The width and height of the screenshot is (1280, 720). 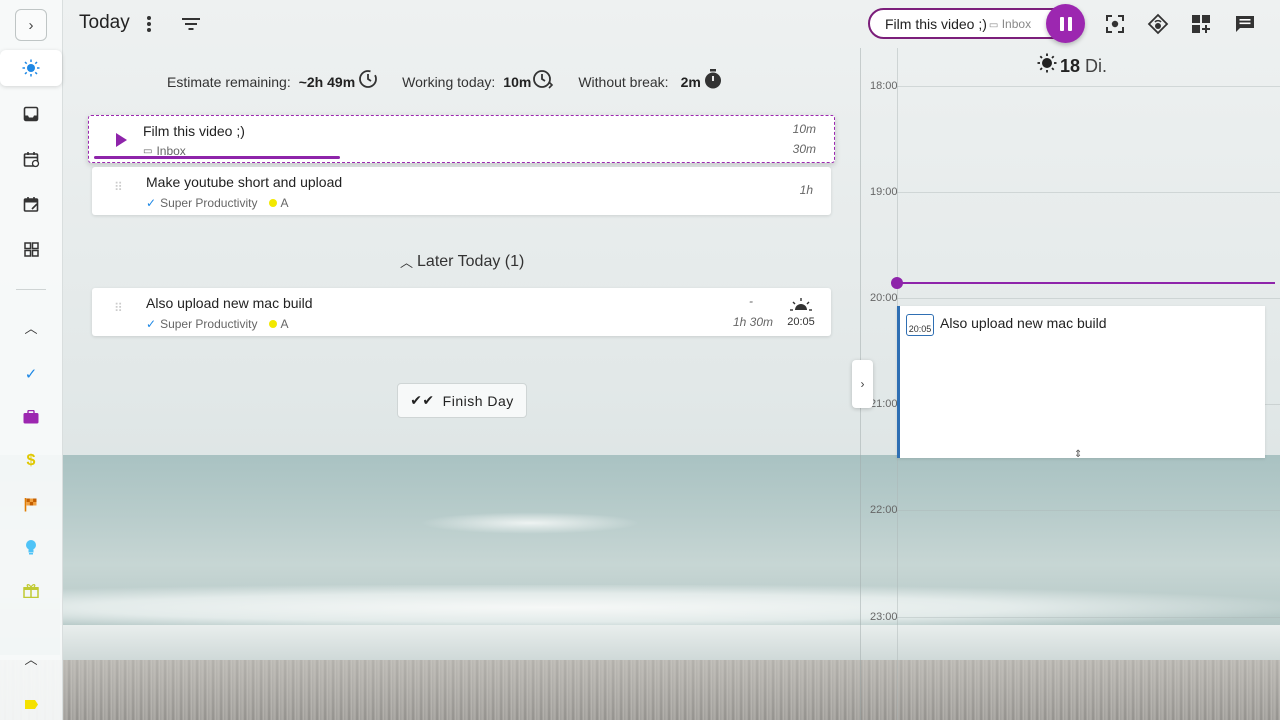 I want to click on more-vert-icon, so click(x=149, y=24).